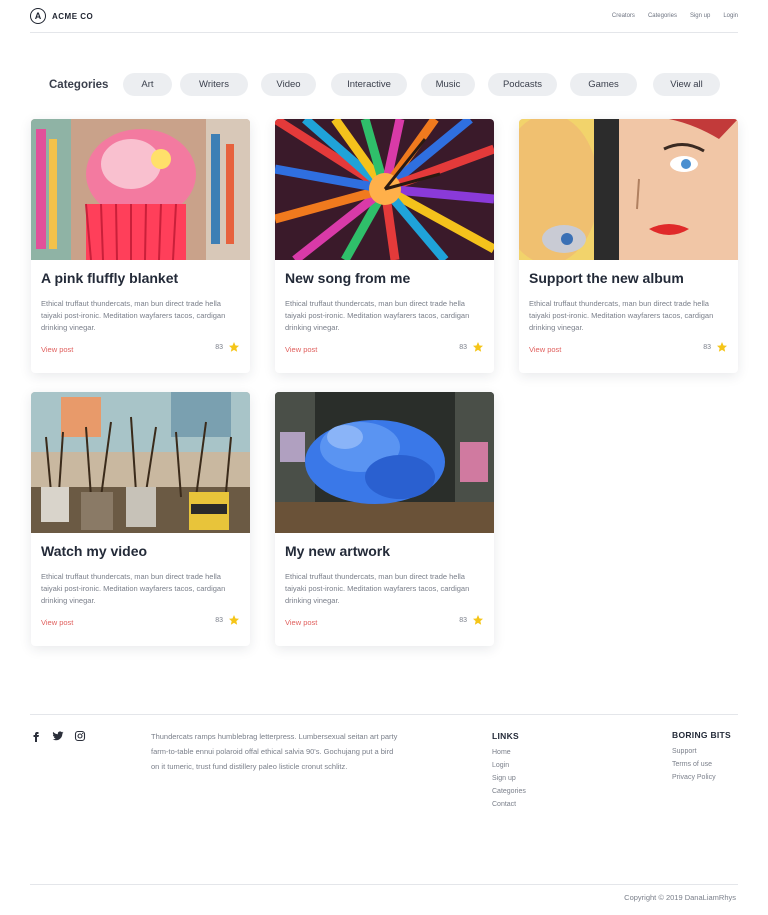  What do you see at coordinates (623, 16) in the screenshot?
I see `nav-creators: Creators` at bounding box center [623, 16].